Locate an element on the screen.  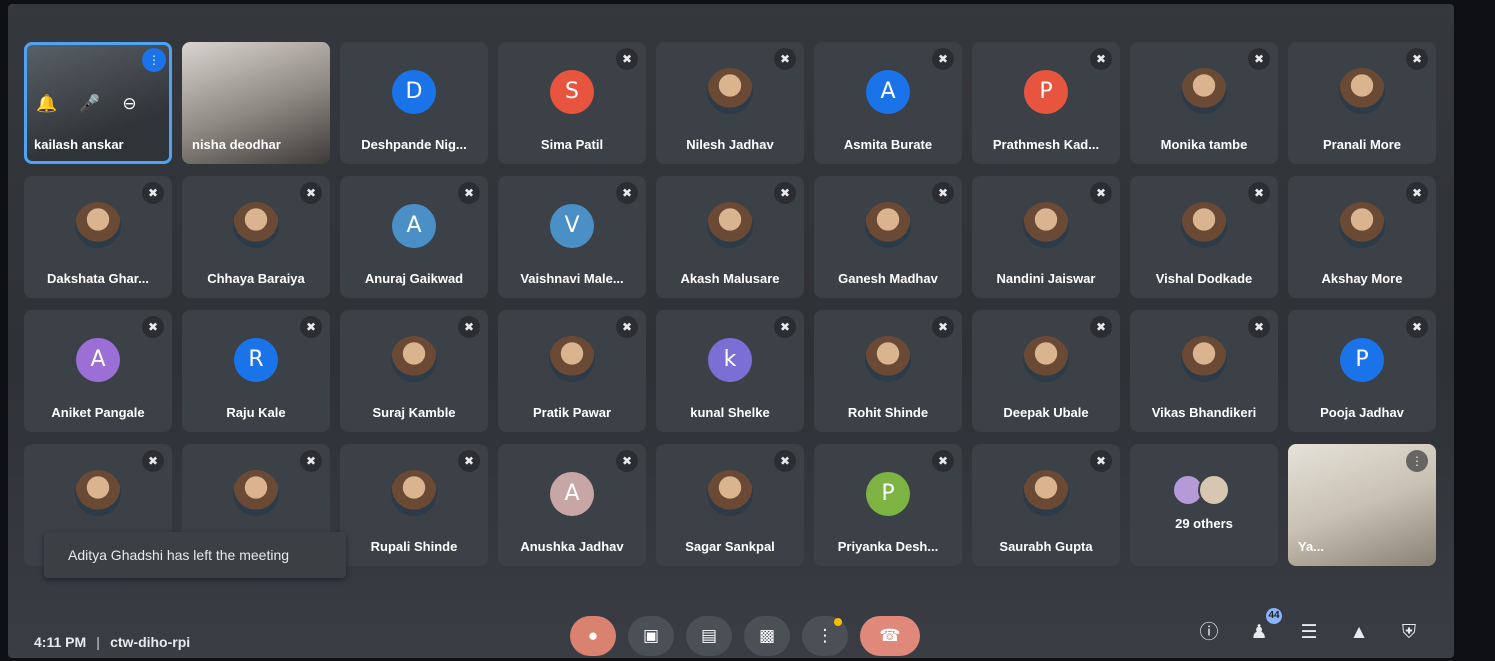
participant-tile: ✖ Pranali More is located at coordinates (1362, 103).